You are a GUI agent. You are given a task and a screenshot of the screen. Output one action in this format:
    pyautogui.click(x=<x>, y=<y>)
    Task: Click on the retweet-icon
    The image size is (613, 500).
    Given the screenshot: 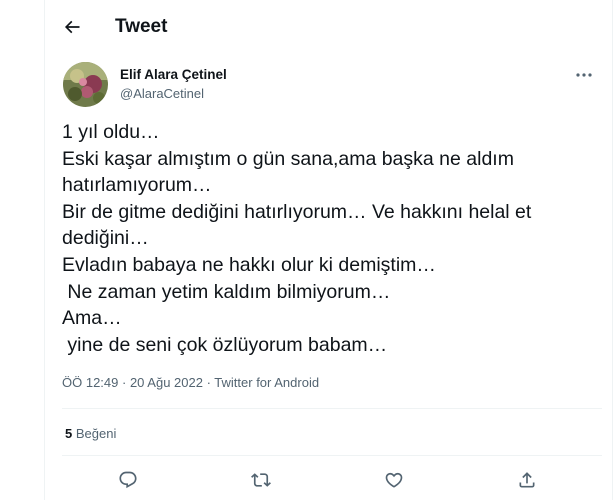 What is the action you would take?
    pyautogui.click(x=261, y=480)
    